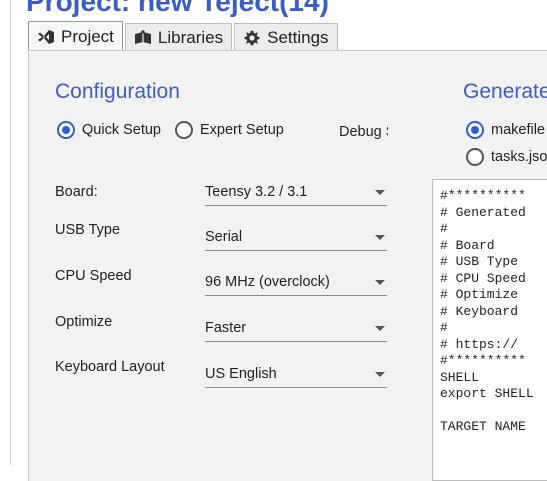  Describe the element at coordinates (93, 276) in the screenshot. I see `cpu-speed-label: CPU Speed` at that location.